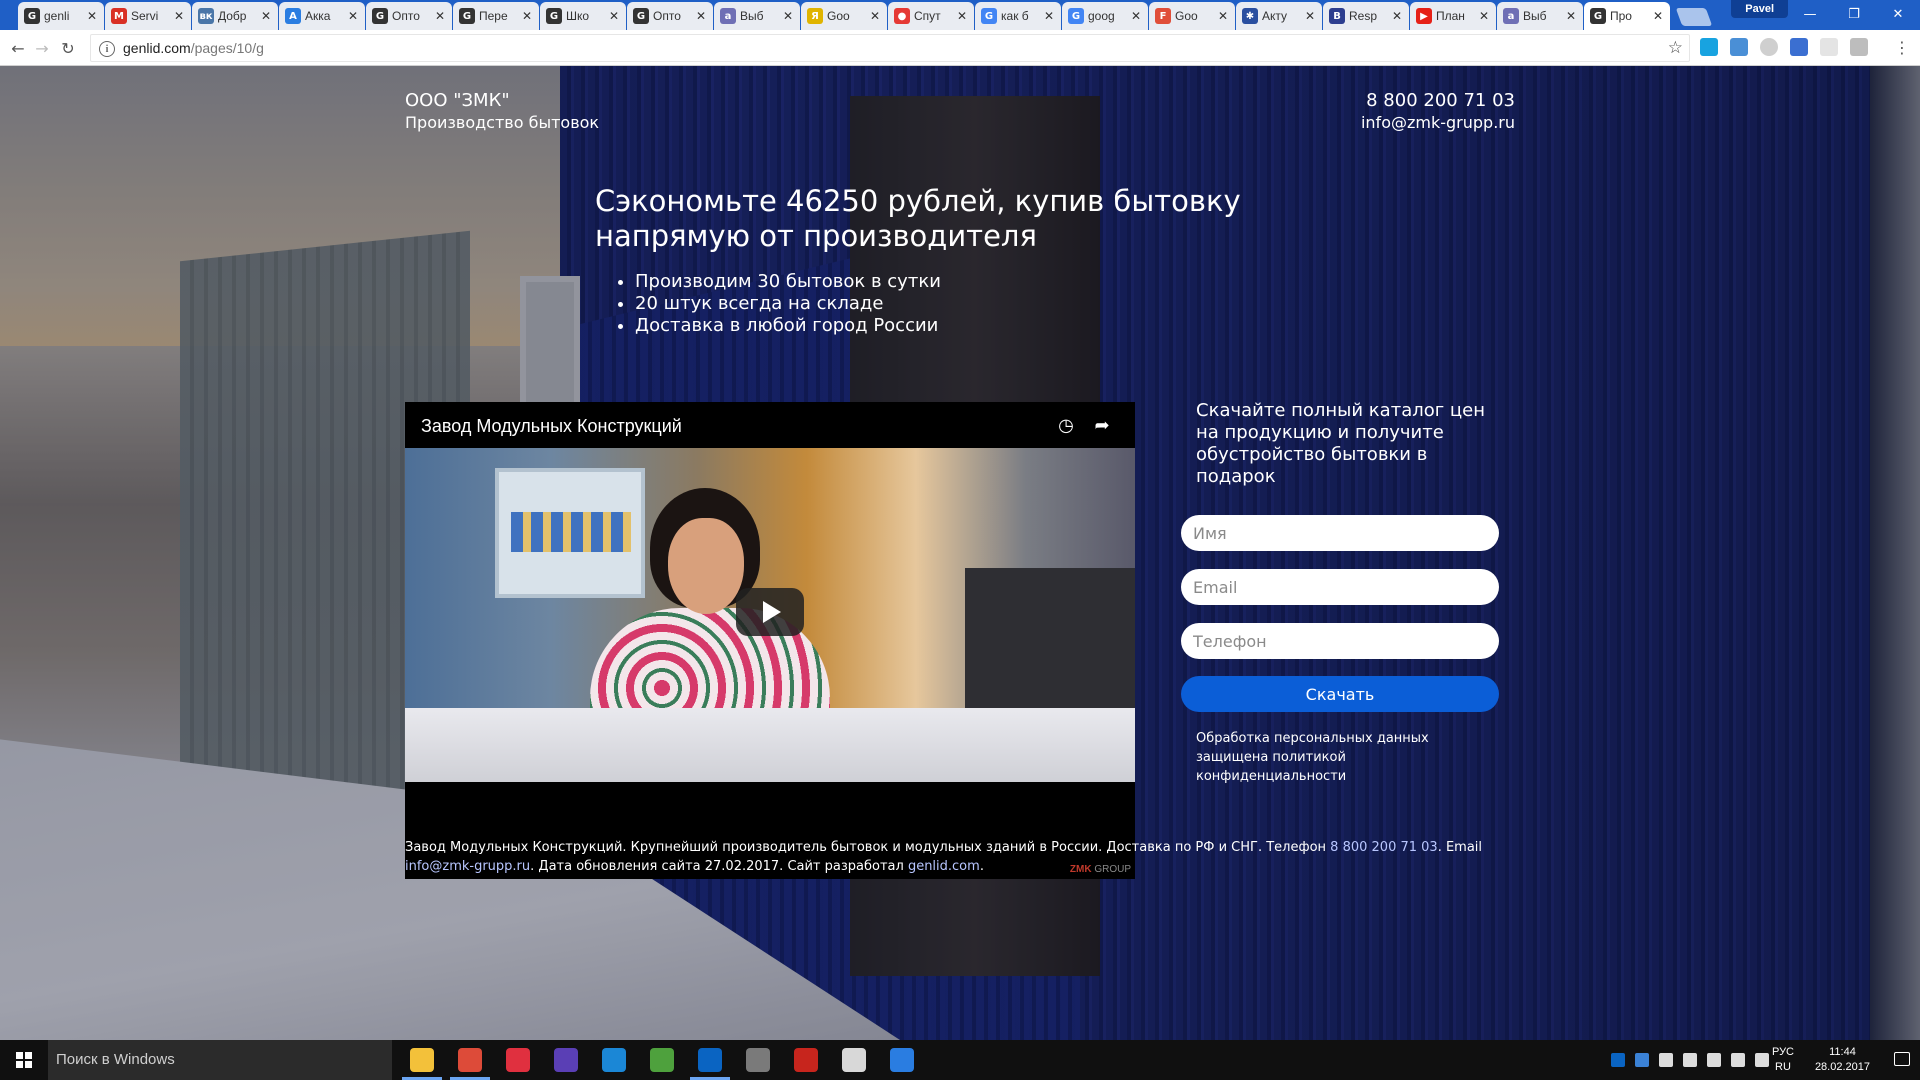  I want to click on tab-label: goog, so click(1101, 16).